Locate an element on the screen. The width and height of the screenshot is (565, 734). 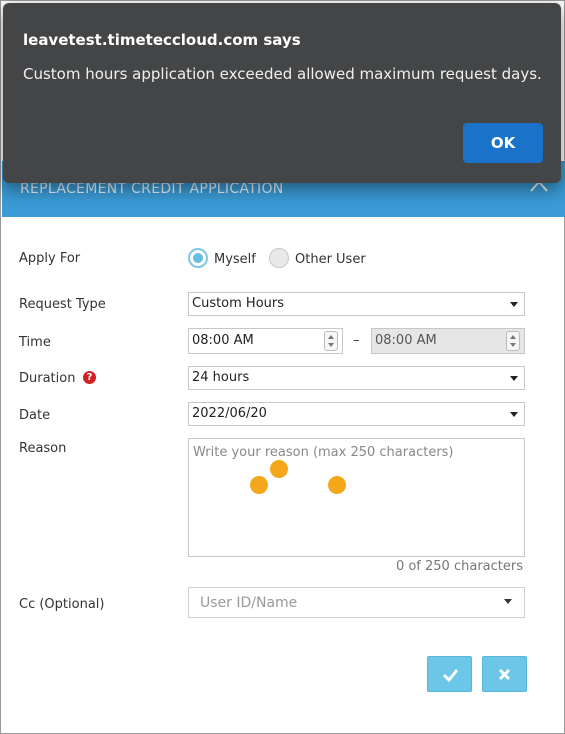
time-label: Time is located at coordinates (35, 342).